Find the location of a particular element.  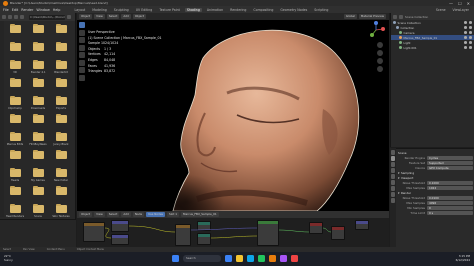

taskbar-clock: 3:15 PM 6/12/2024 is located at coordinates (463, 258).